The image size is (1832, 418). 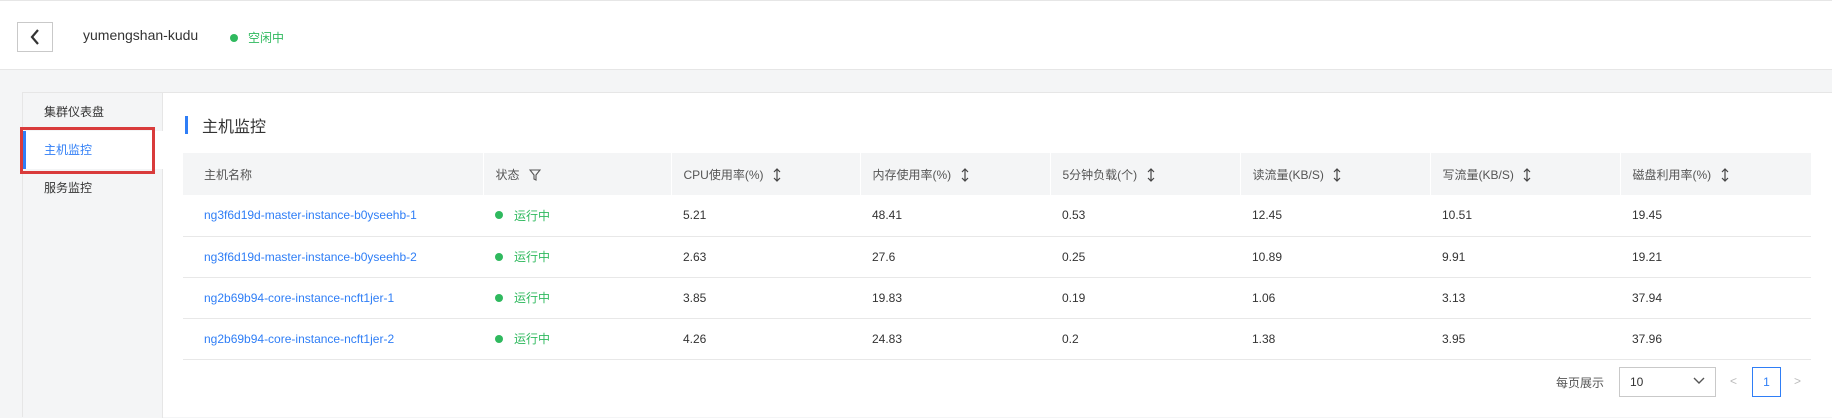 What do you see at coordinates (1145, 339) in the screenshot?
I see `load-cell: 0.2` at bounding box center [1145, 339].